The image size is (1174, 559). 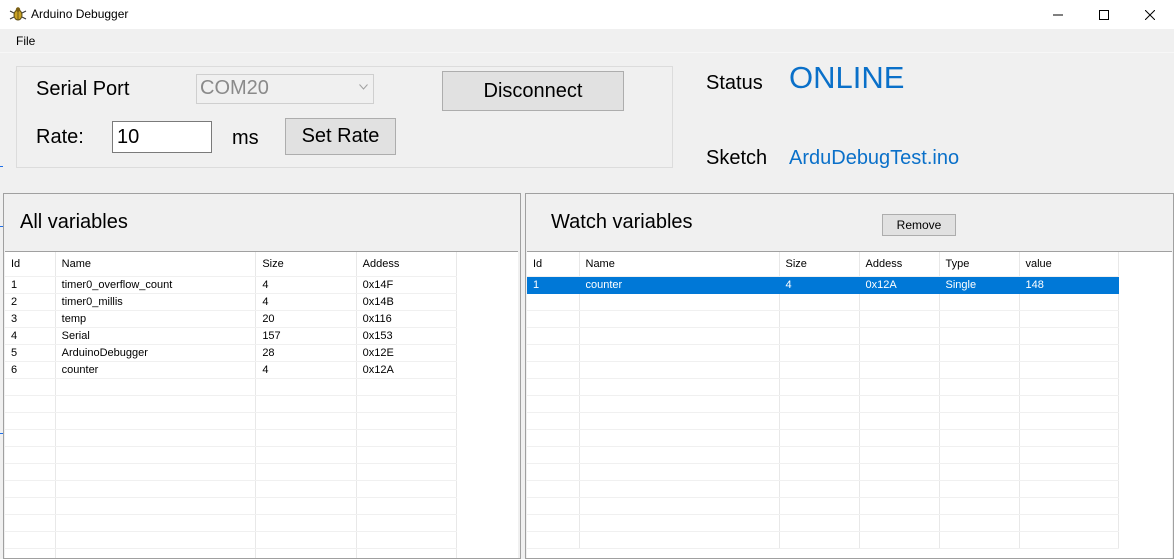 I want to click on disconnect-button: Disconnect, so click(x=533, y=91).